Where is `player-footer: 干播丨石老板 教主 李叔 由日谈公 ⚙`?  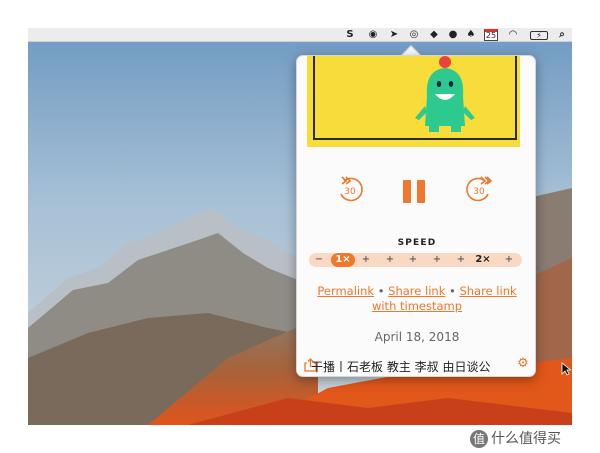 player-footer: 干播丨石老板 教主 李叔 由日谈公 ⚙ is located at coordinates (416, 366).